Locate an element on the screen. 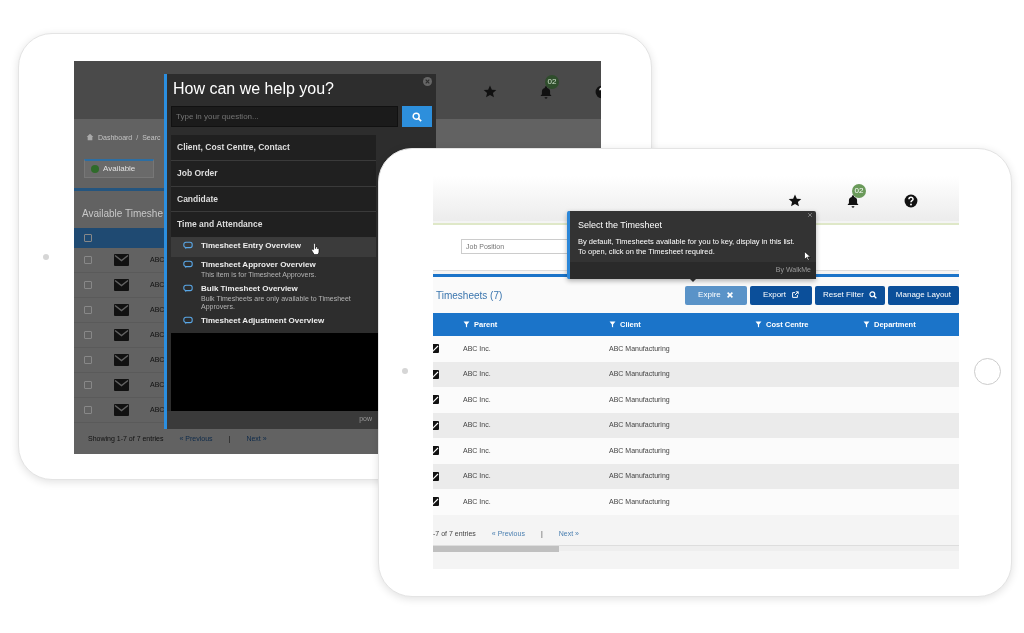 Image resolution: width=1024 pixels, height=633 pixels. section-title: Available Timeshe is located at coordinates (122, 214).